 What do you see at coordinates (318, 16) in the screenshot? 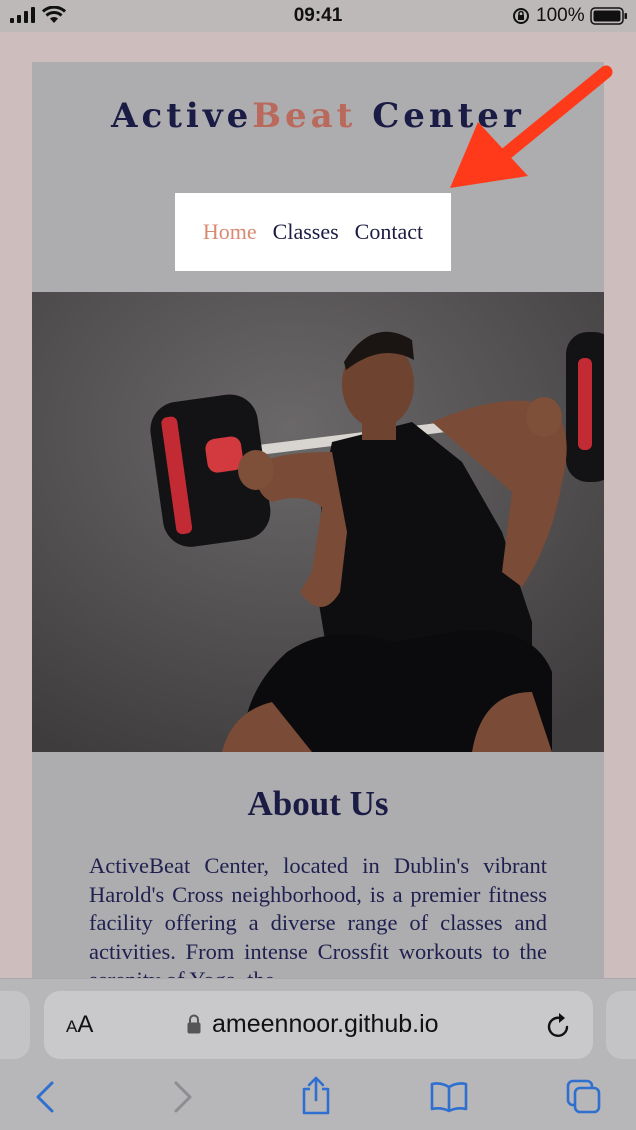
I see `status-bar: 09:41 100%` at bounding box center [318, 16].